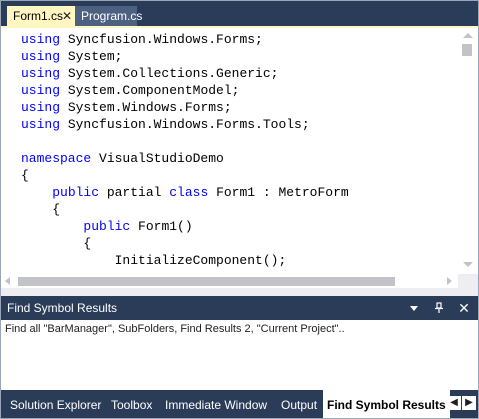 Image resolution: width=479 pixels, height=419 pixels. What do you see at coordinates (169, 73) in the screenshot?
I see `code-text: System.Collections.Generic;` at bounding box center [169, 73].